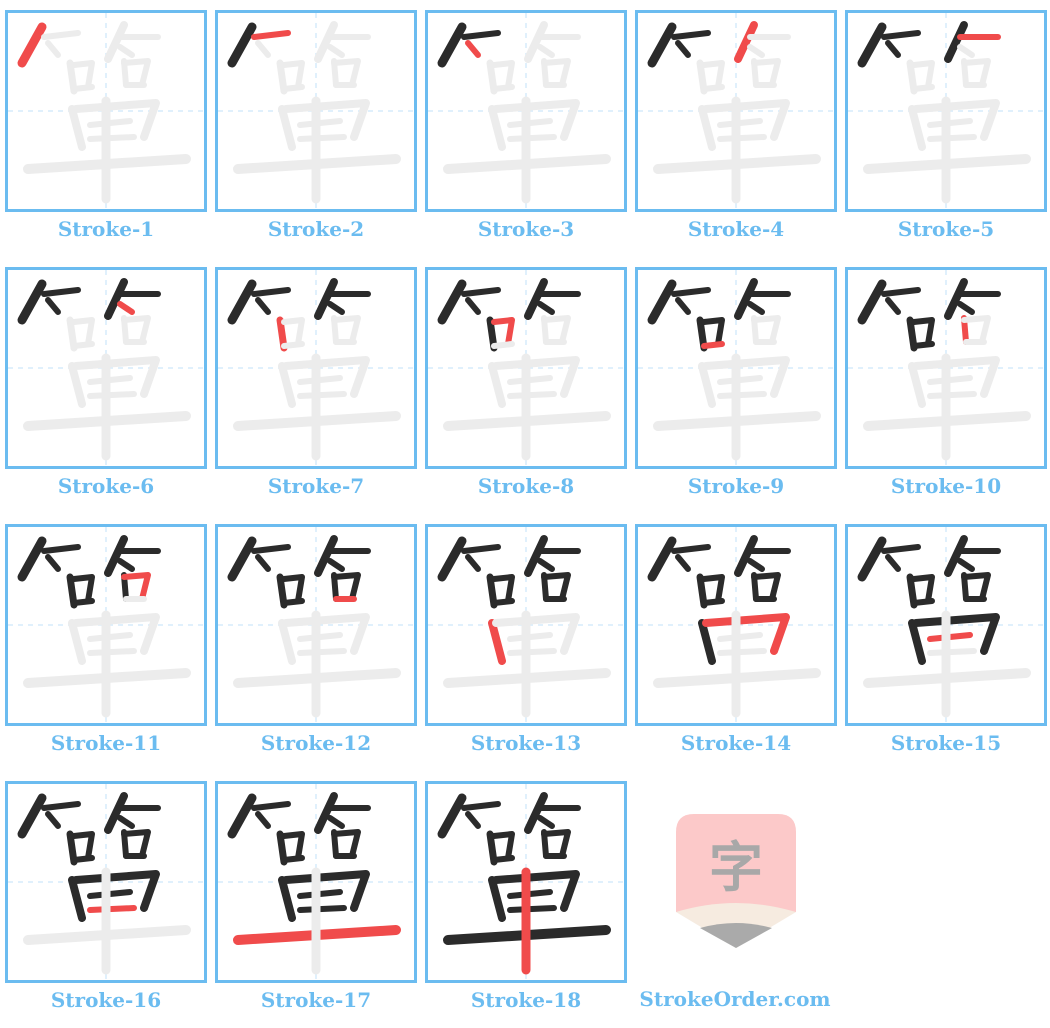  What do you see at coordinates (106, 1000) in the screenshot?
I see `stroke-label: Stroke-16` at bounding box center [106, 1000].